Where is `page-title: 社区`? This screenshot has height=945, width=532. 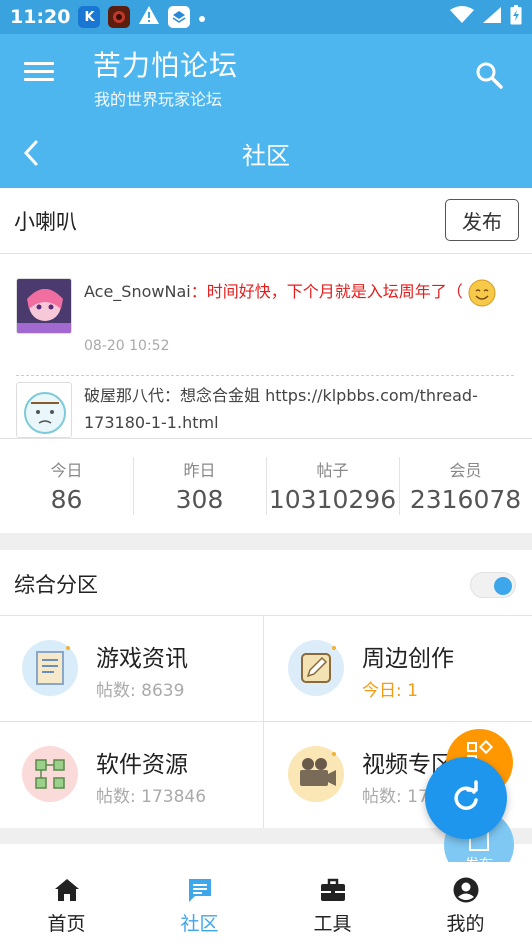
page-title: 社区 is located at coordinates (266, 156).